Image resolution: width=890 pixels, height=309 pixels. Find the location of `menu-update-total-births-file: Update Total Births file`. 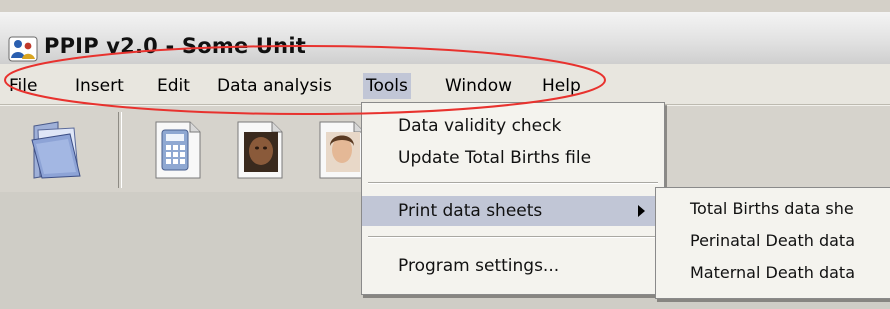

menu-update-total-births-file: Update Total Births file is located at coordinates (513, 158).